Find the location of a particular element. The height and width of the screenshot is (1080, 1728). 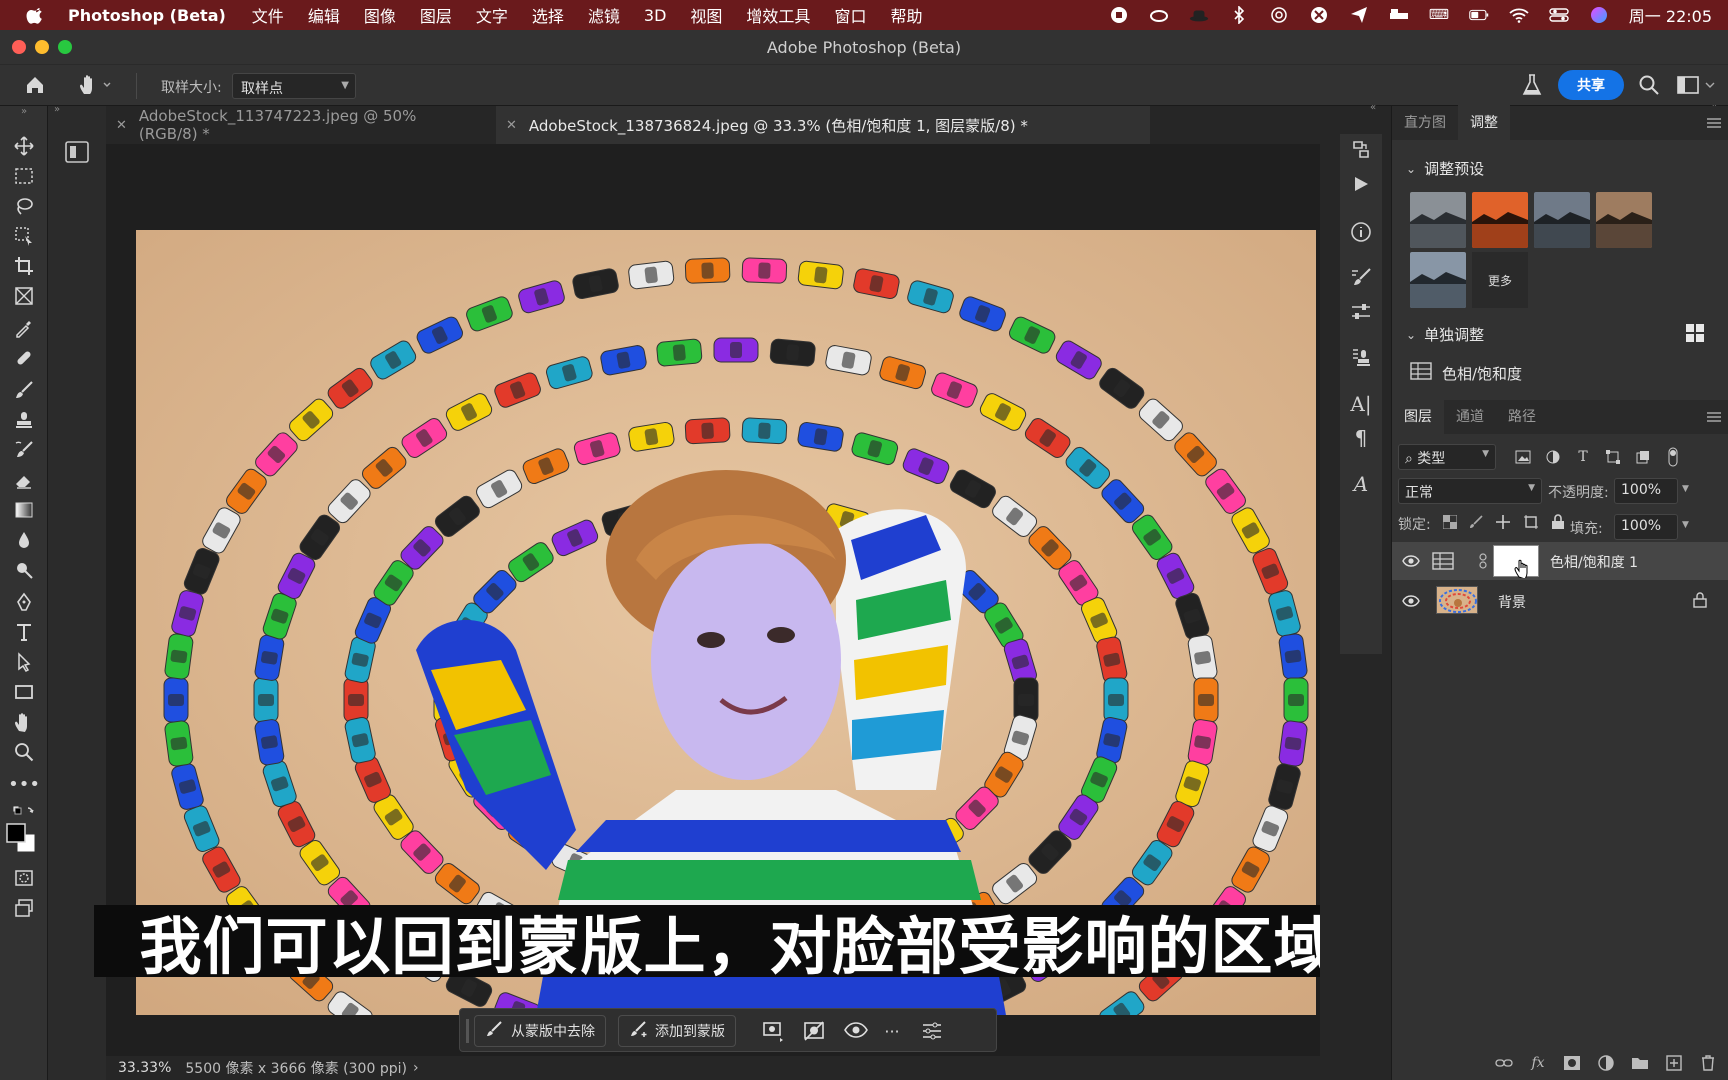

link-layers-icon is located at coordinates (1504, 1063).